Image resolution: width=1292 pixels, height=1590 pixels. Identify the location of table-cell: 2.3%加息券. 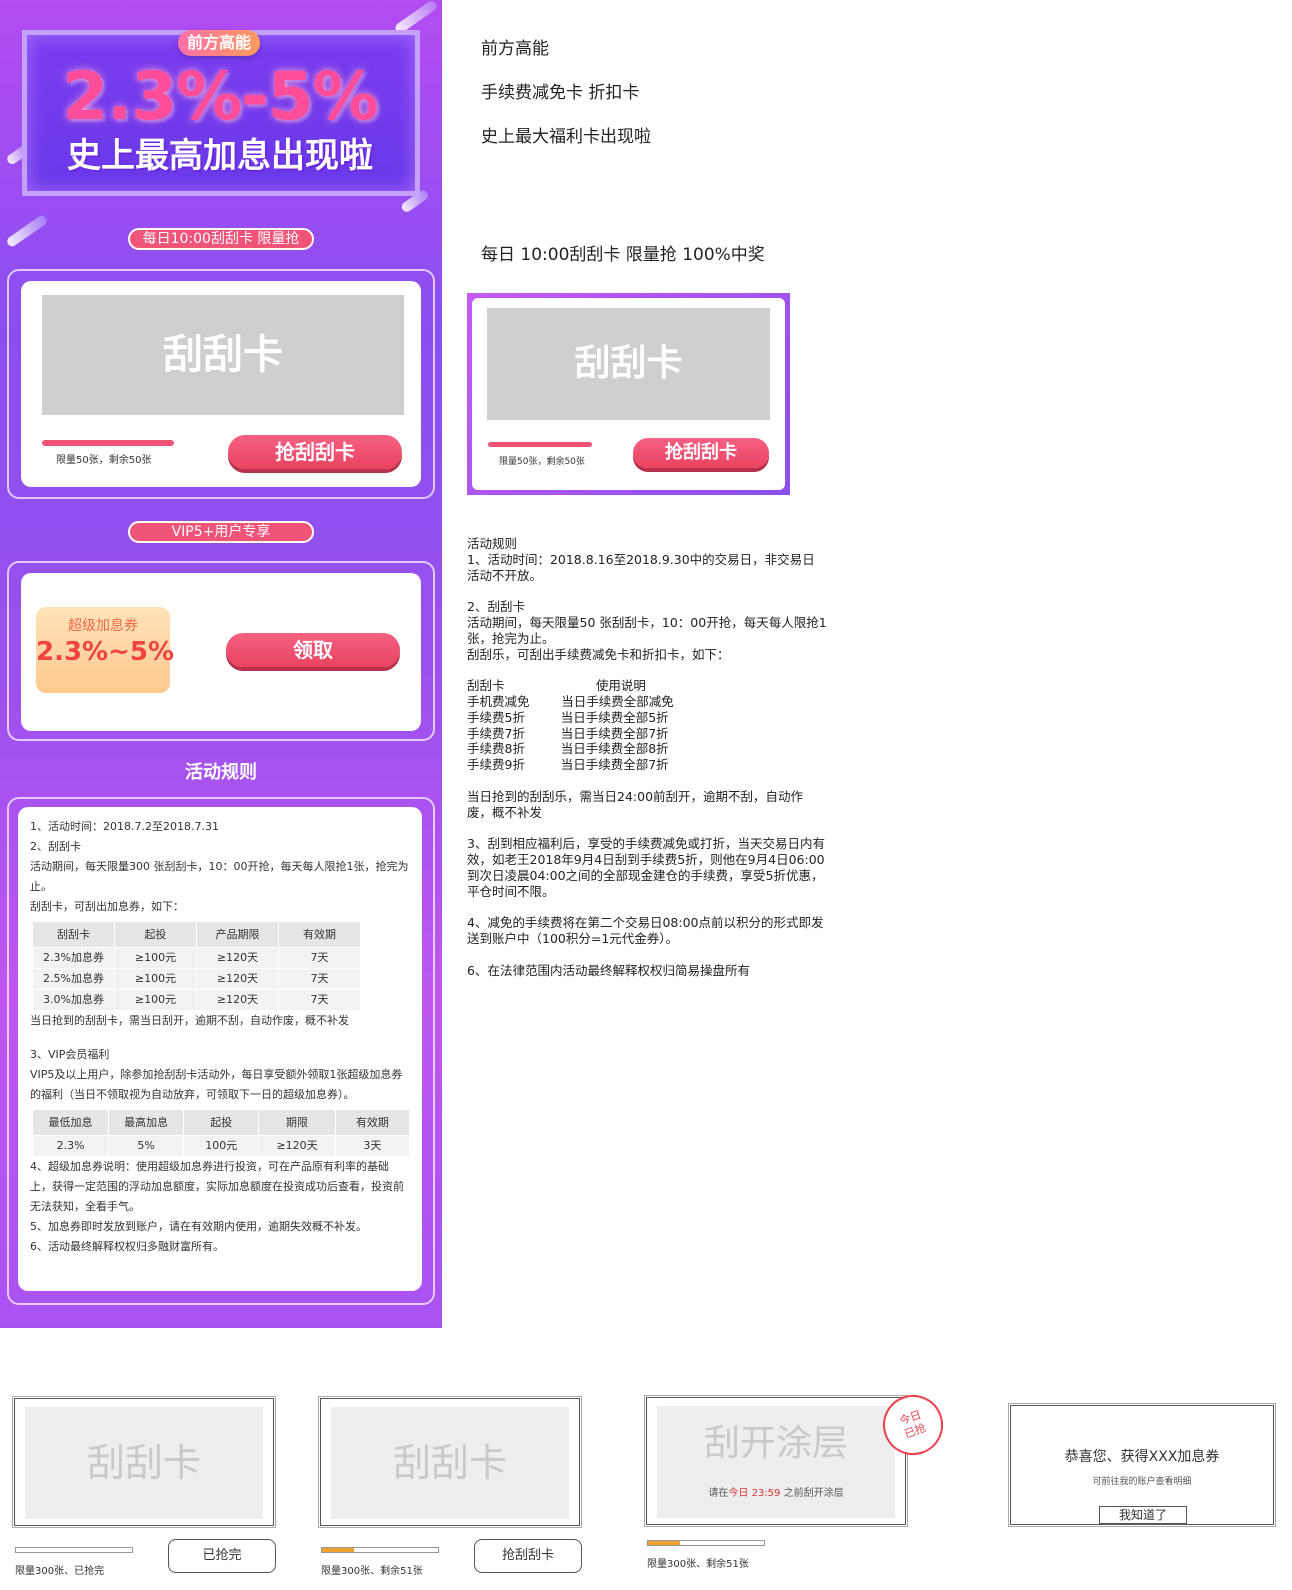
(73, 958).